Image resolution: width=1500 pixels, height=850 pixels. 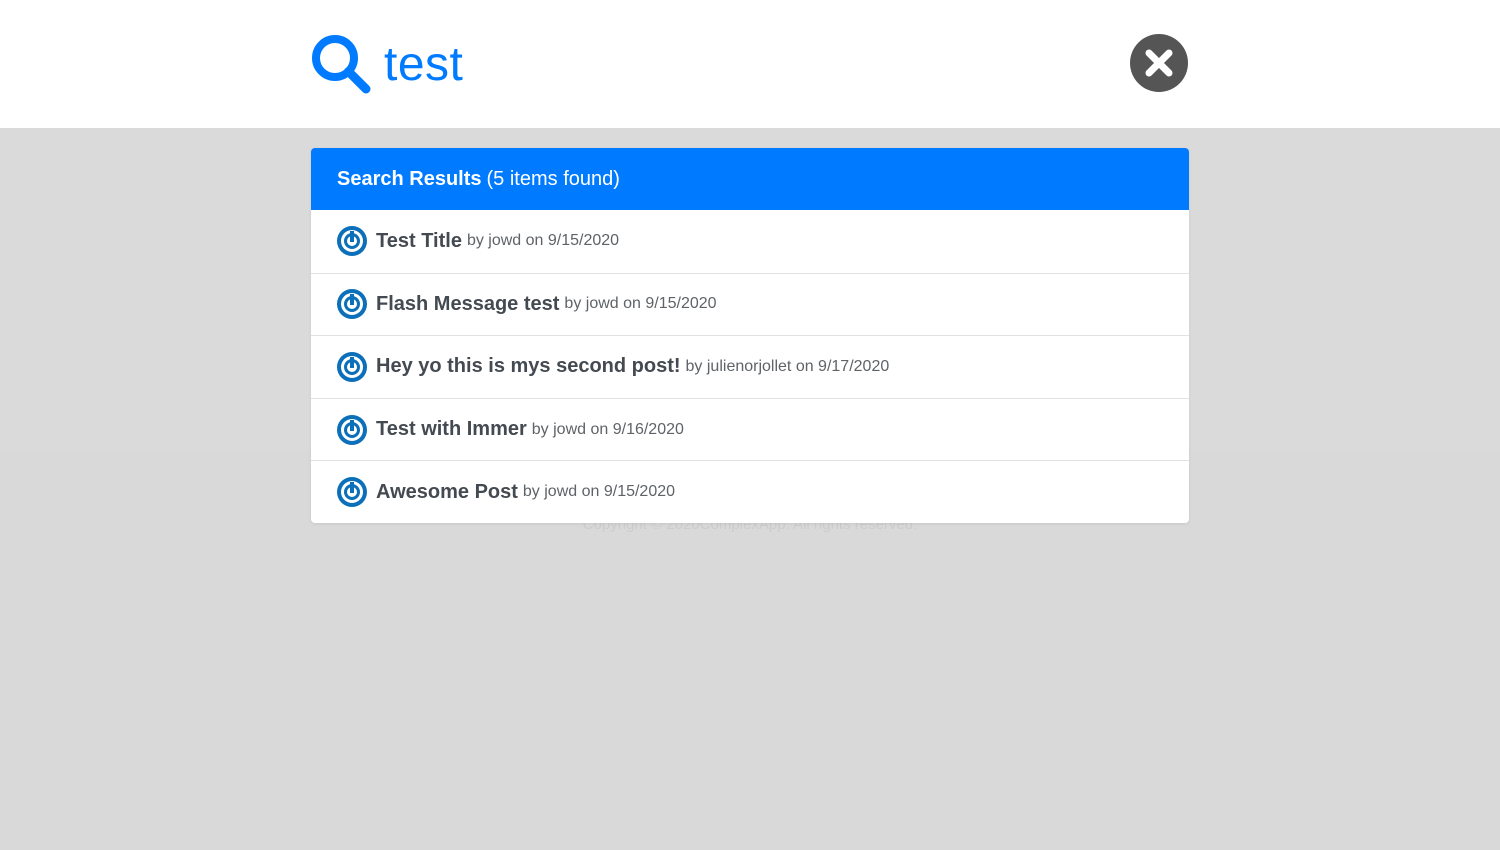 What do you see at coordinates (734, 64) in the screenshot?
I see `search-input` at bounding box center [734, 64].